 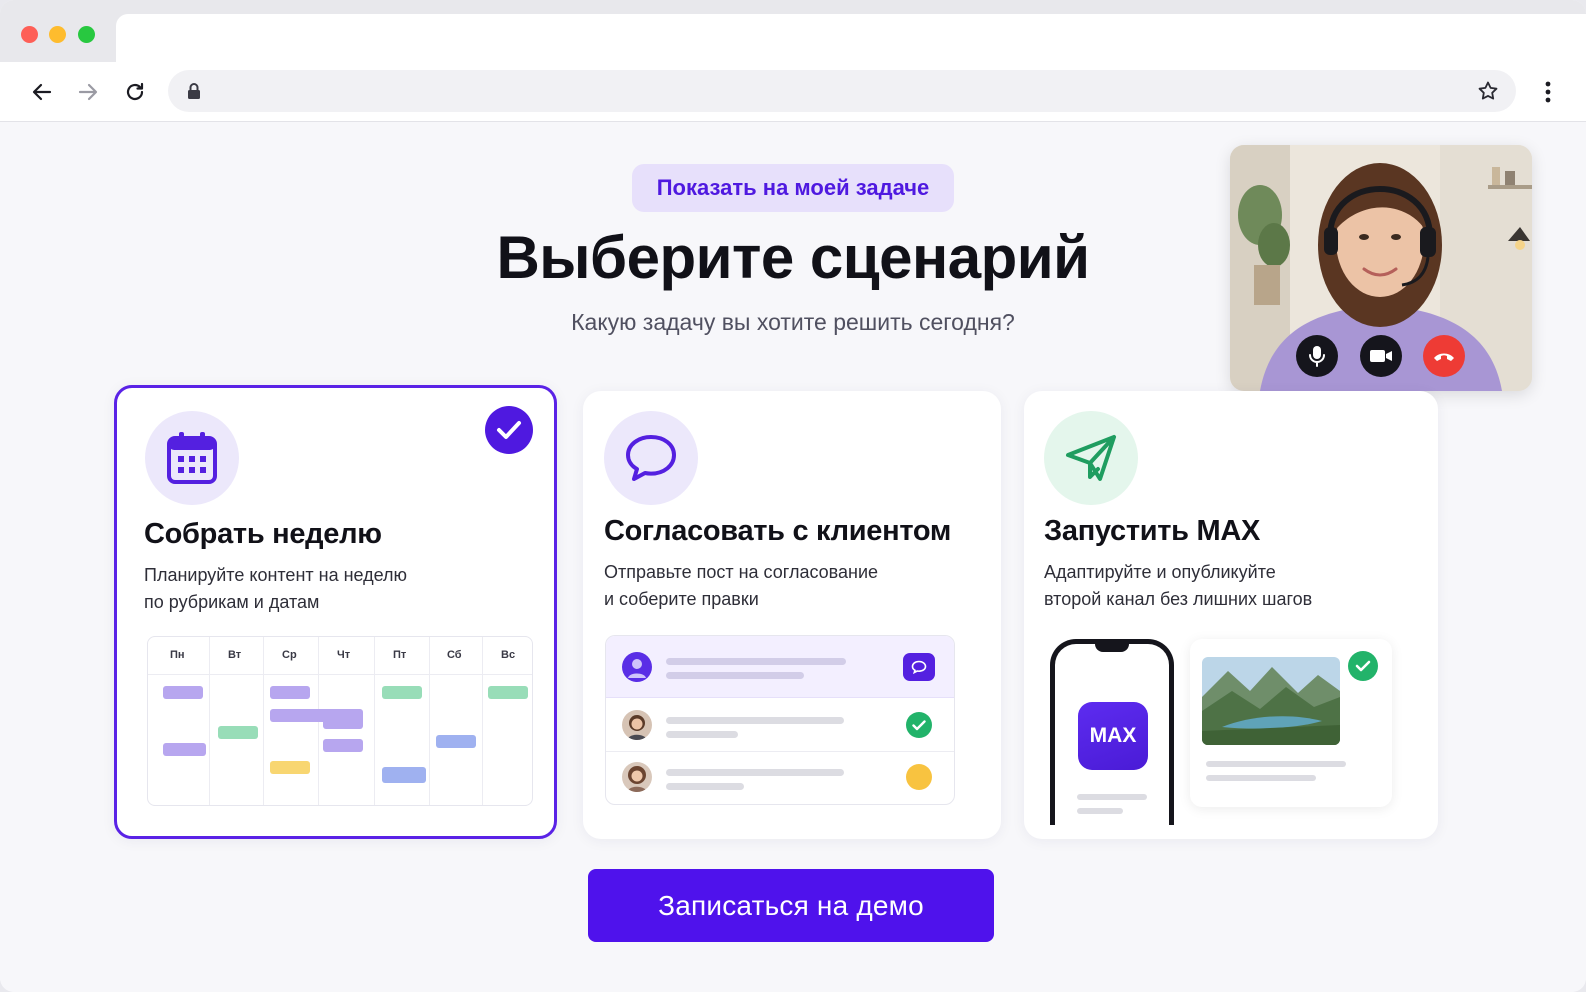 I want to click on comment-status, so click(x=919, y=667).